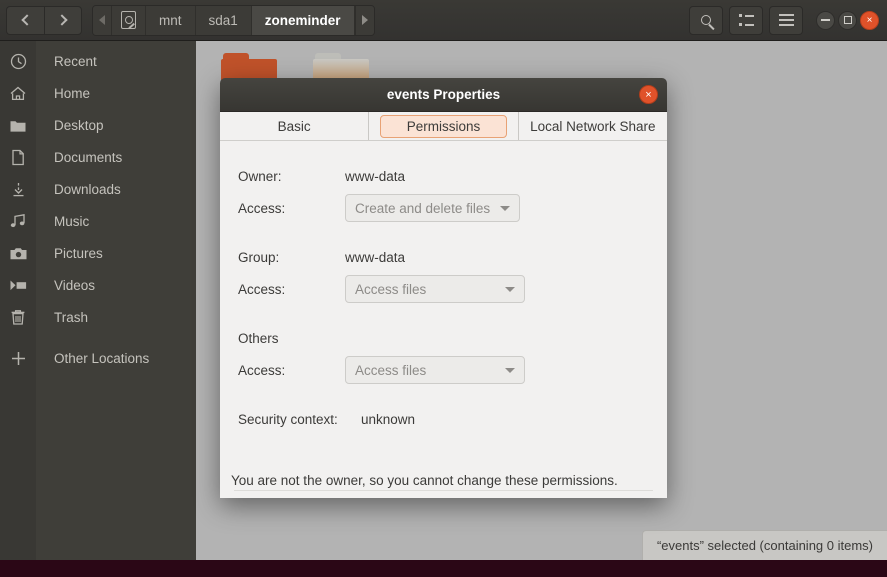 Image resolution: width=887 pixels, height=577 pixels. I want to click on minimize-button, so click(825, 20).